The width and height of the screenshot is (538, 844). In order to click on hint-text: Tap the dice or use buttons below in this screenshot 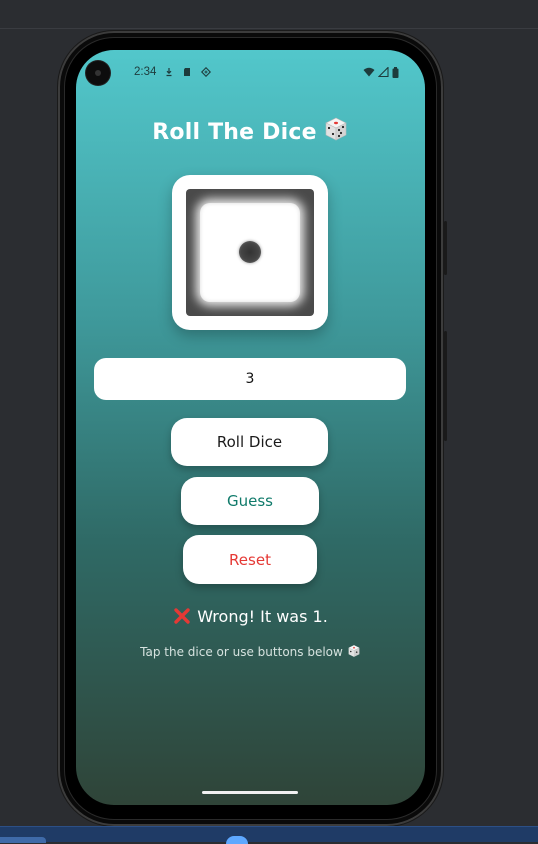, I will do `click(241, 652)`.